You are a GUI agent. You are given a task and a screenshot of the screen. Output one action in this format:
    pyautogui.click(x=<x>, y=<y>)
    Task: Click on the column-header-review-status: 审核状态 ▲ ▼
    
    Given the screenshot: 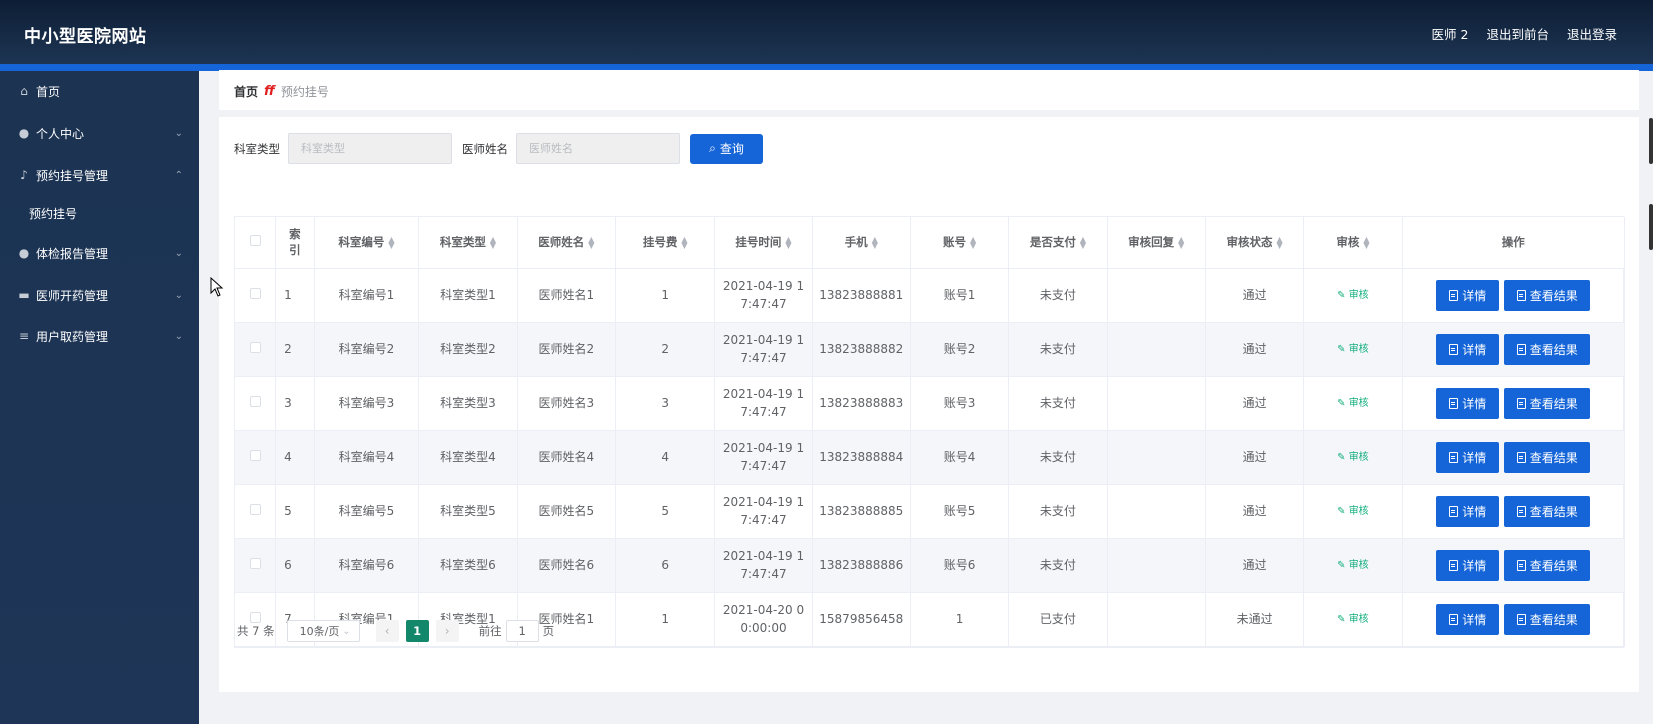 What is the action you would take?
    pyautogui.click(x=1255, y=243)
    